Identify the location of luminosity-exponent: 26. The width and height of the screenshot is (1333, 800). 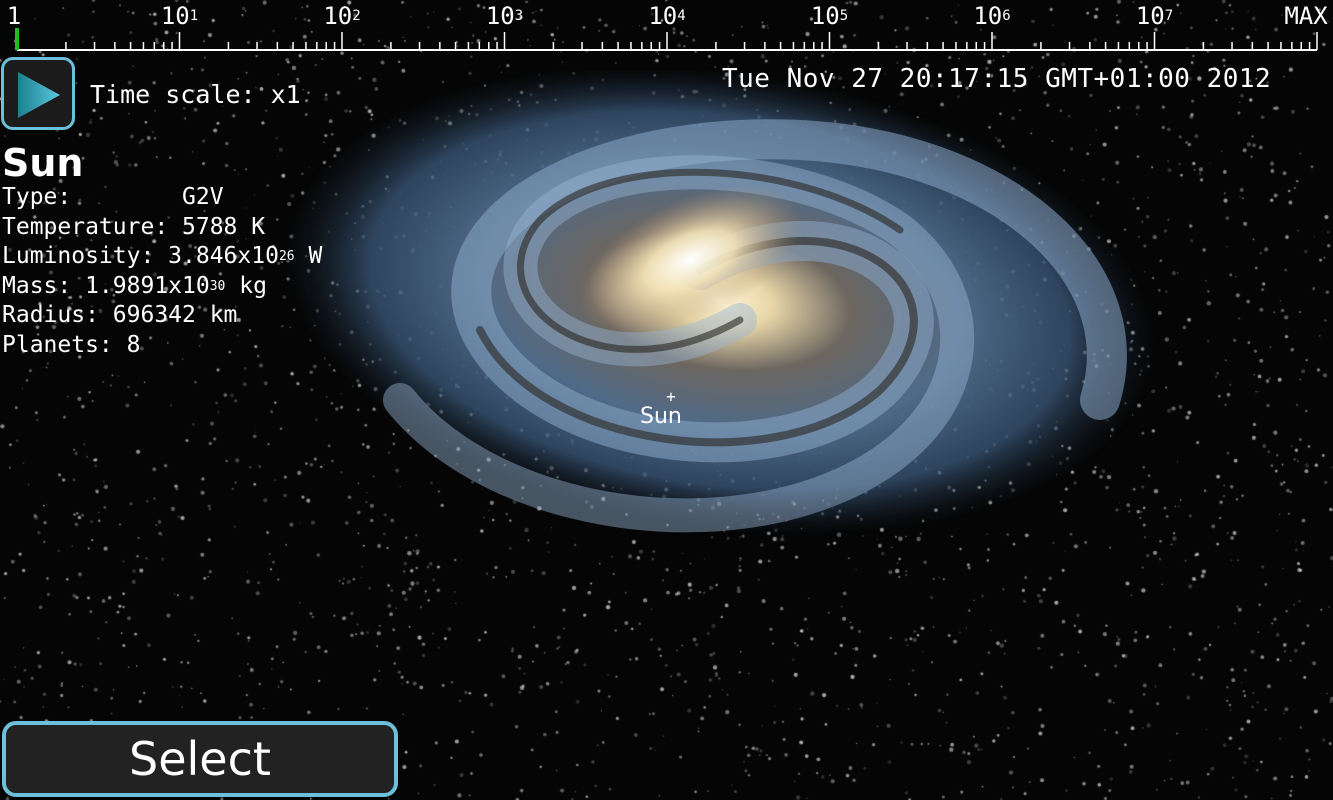
(286, 257).